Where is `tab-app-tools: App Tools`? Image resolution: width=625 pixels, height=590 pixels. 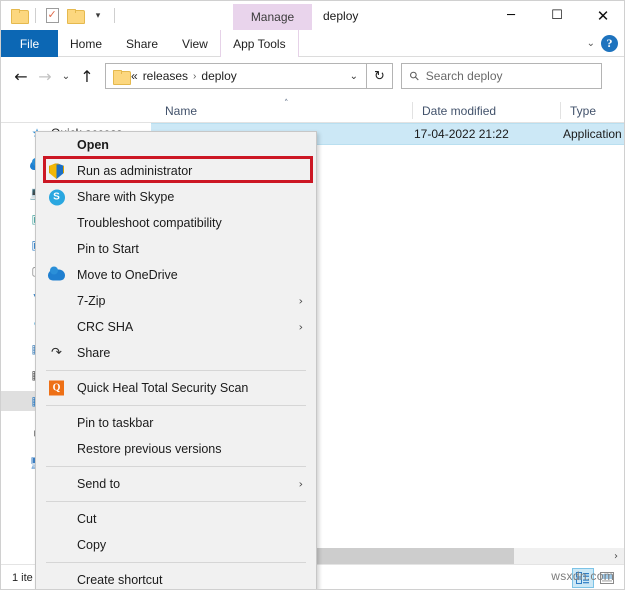 tab-app-tools: App Tools is located at coordinates (259, 43).